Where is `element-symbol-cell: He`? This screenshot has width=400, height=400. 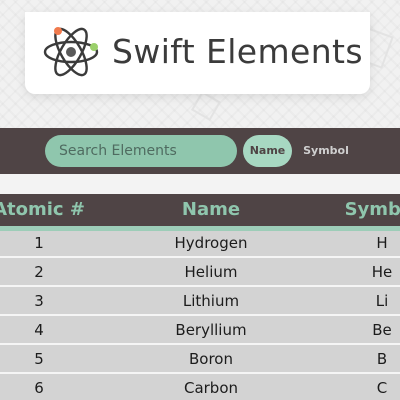 element-symbol-cell: He is located at coordinates (352, 272).